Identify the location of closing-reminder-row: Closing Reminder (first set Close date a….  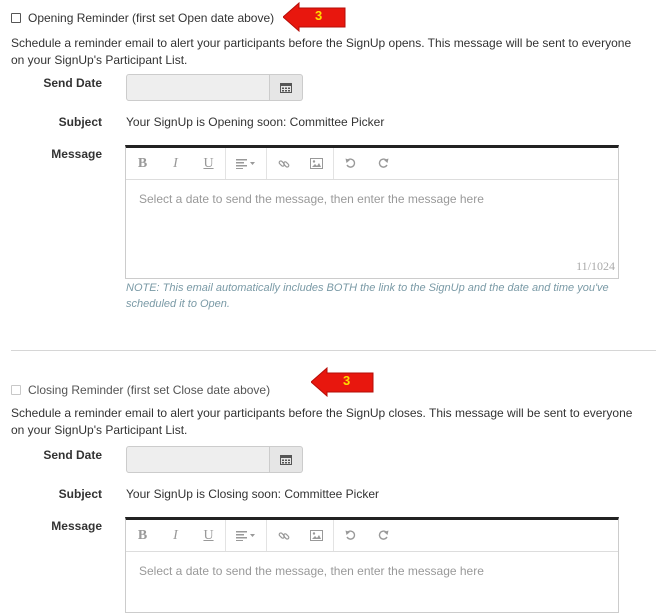
(140, 390).